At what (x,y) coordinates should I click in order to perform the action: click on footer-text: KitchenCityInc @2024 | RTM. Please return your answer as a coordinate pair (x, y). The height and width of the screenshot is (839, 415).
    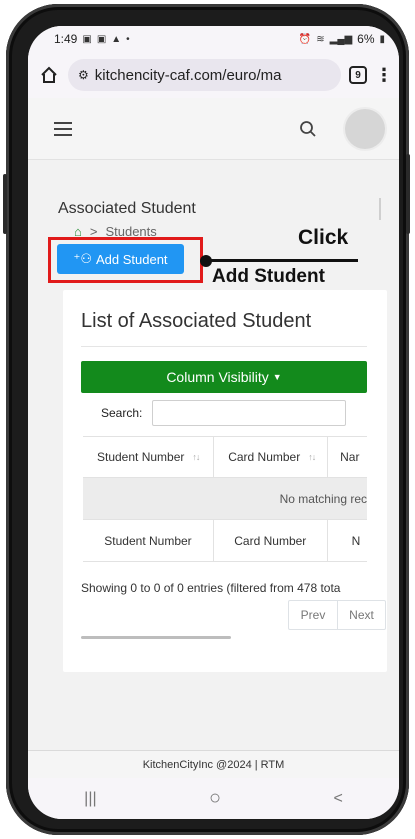
    Looking at the image, I should click on (213, 764).